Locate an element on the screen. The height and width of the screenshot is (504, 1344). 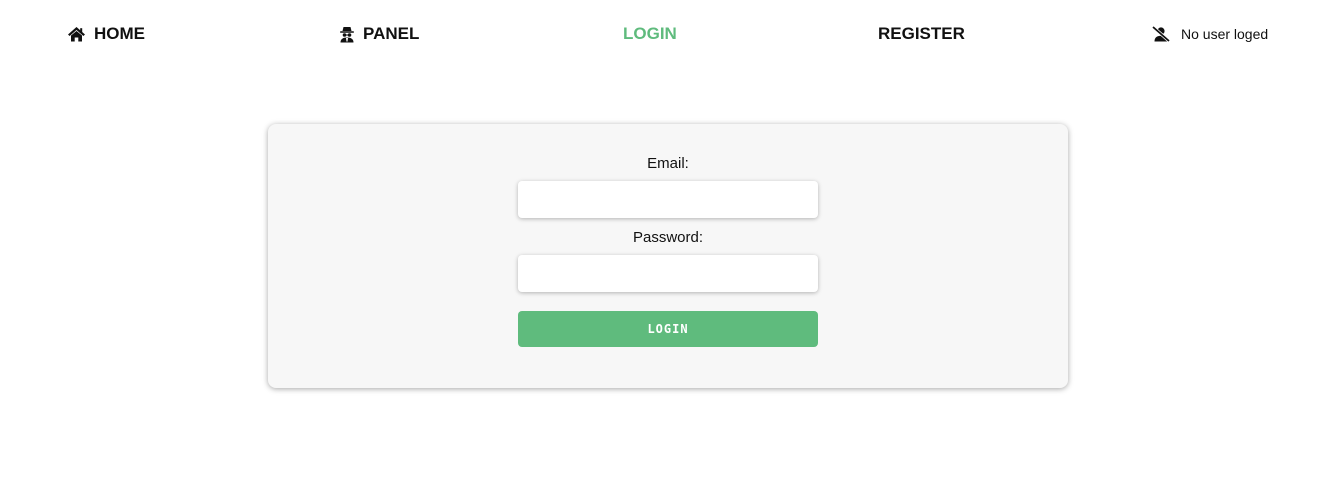
nav-register-link: REGISTER is located at coordinates (921, 34).